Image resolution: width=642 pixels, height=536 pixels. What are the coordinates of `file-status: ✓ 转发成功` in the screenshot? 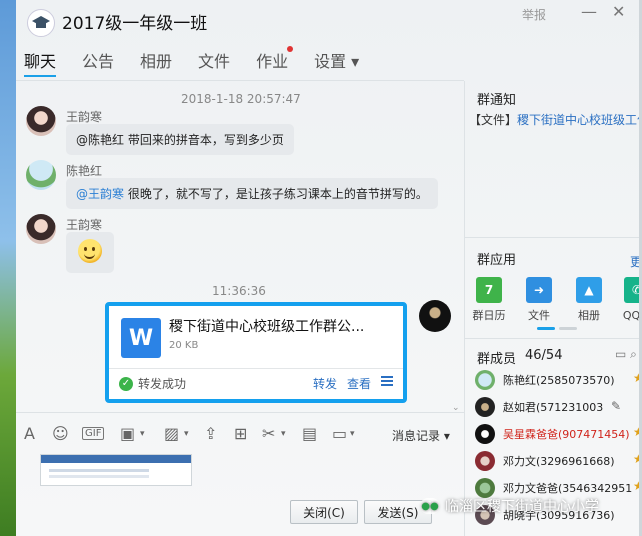 It's located at (152, 383).